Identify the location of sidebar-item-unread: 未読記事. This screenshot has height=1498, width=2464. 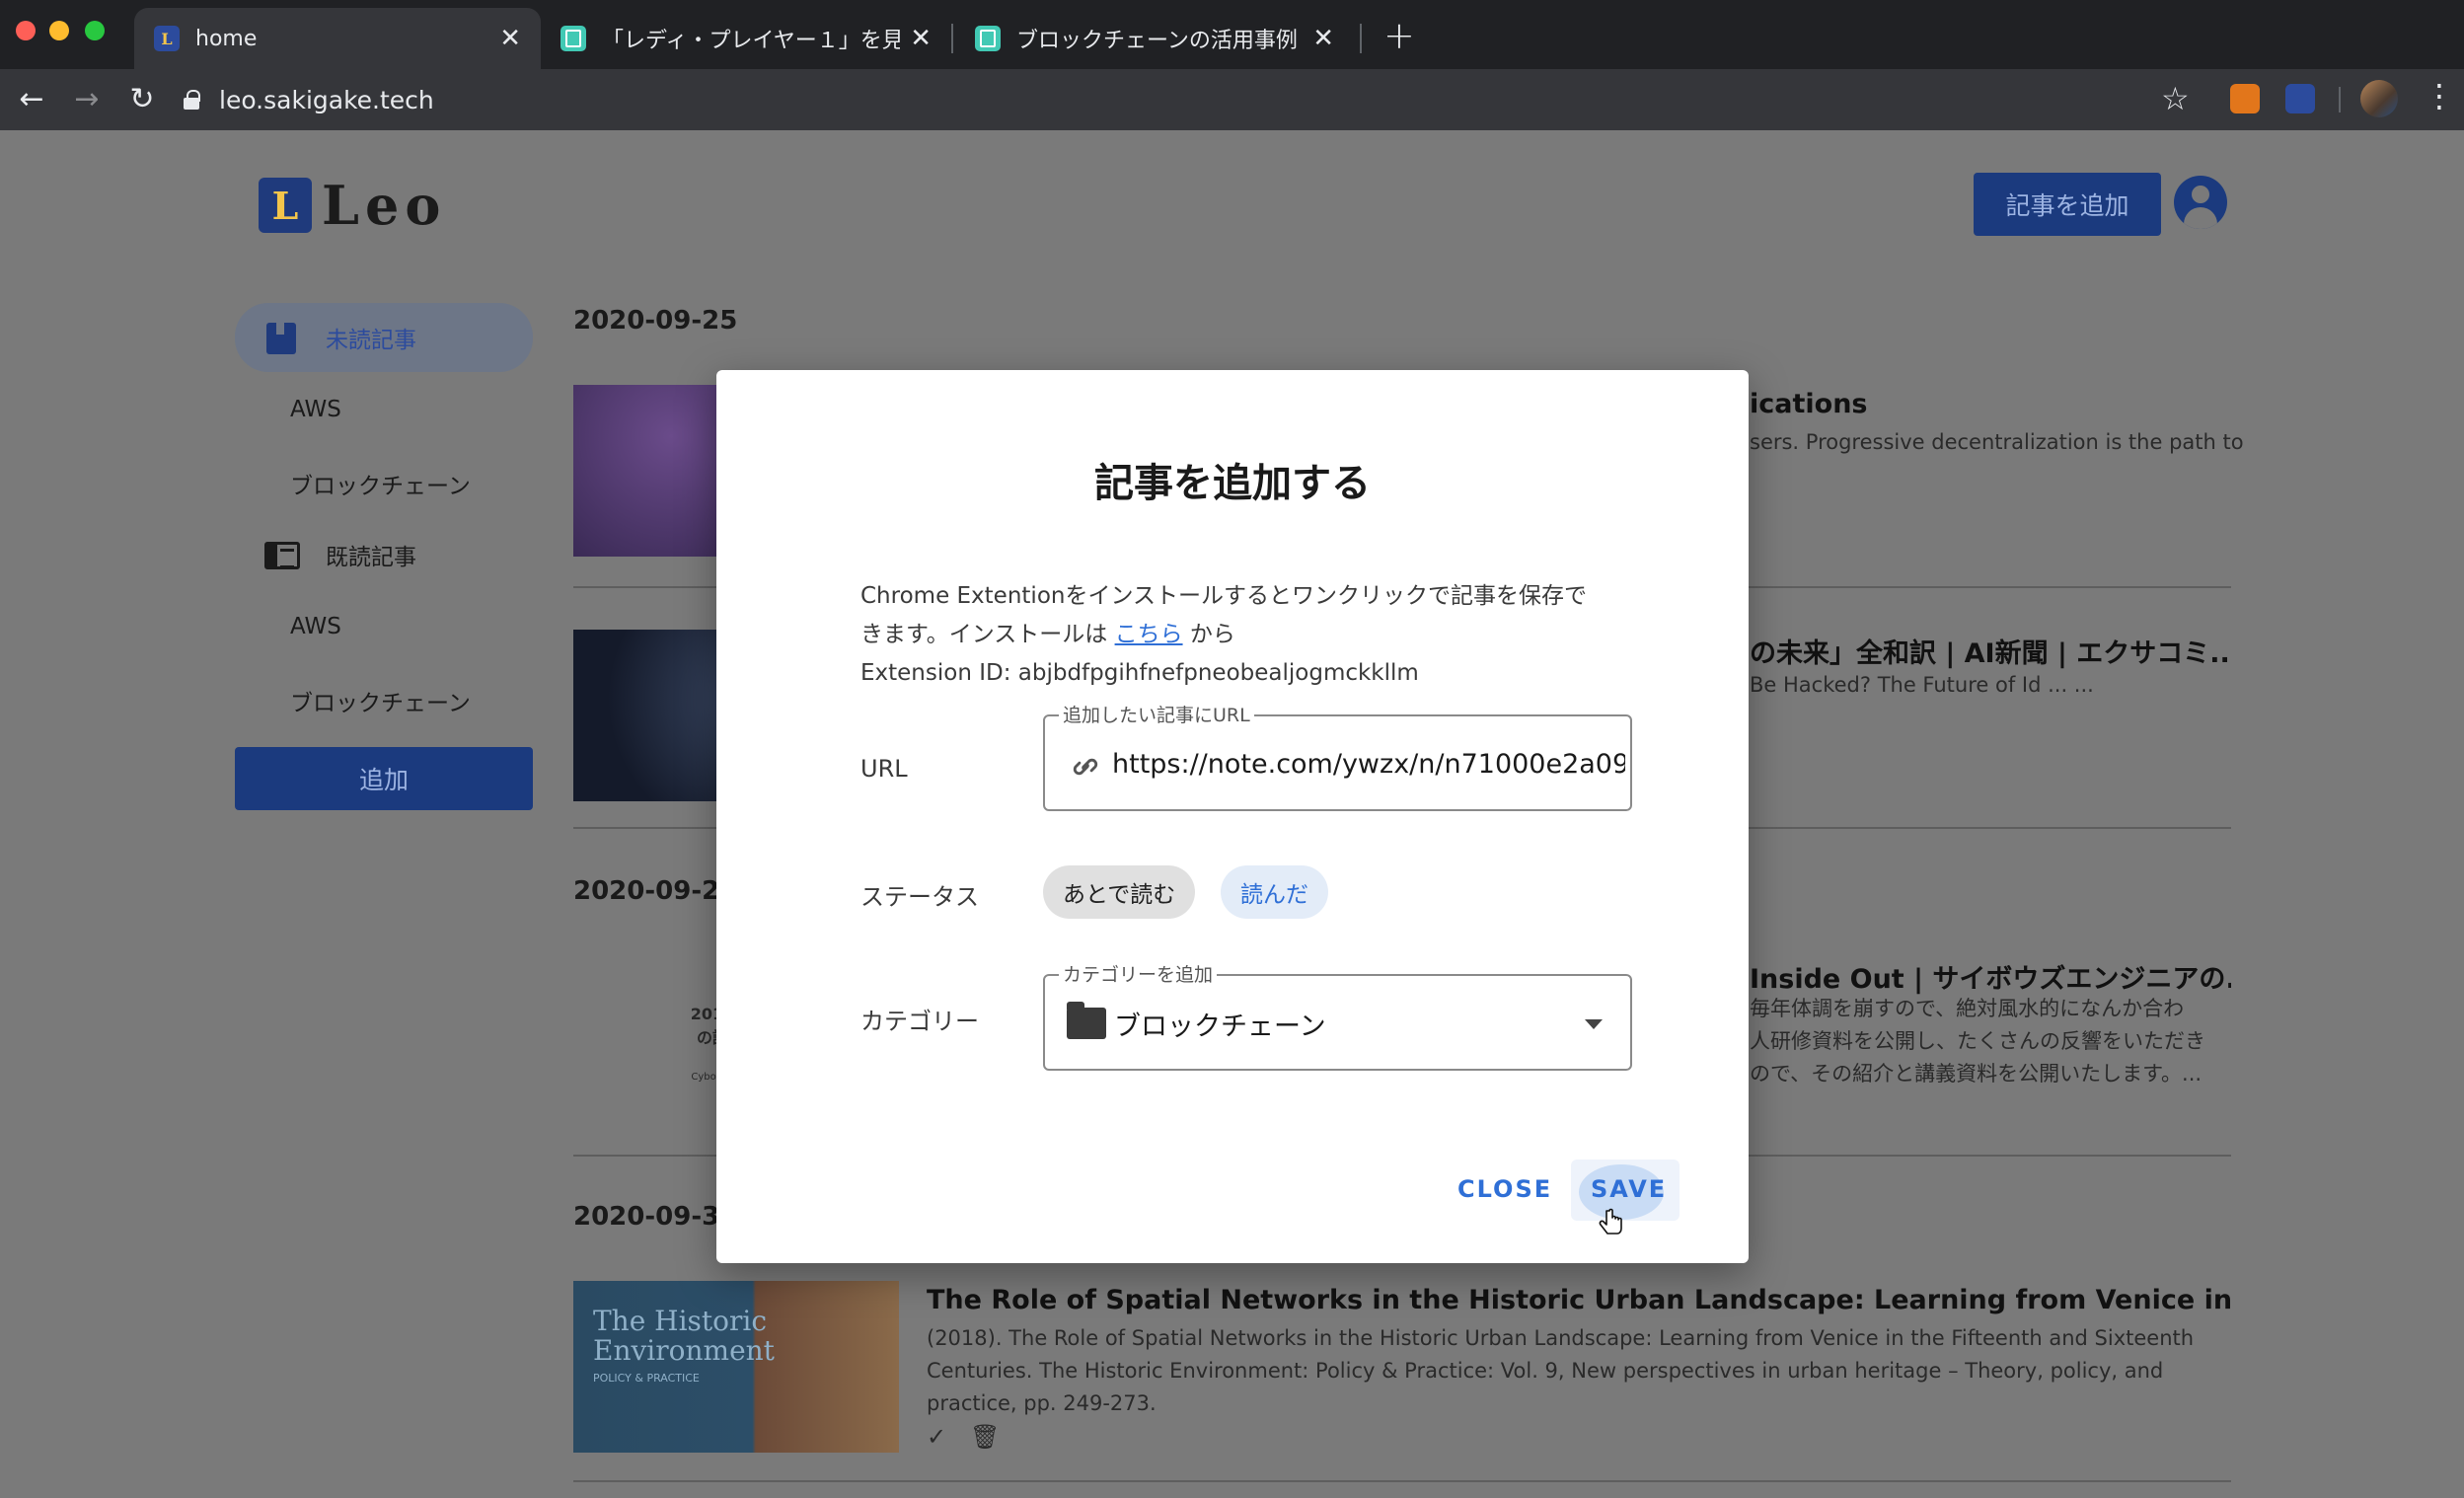
(384, 337).